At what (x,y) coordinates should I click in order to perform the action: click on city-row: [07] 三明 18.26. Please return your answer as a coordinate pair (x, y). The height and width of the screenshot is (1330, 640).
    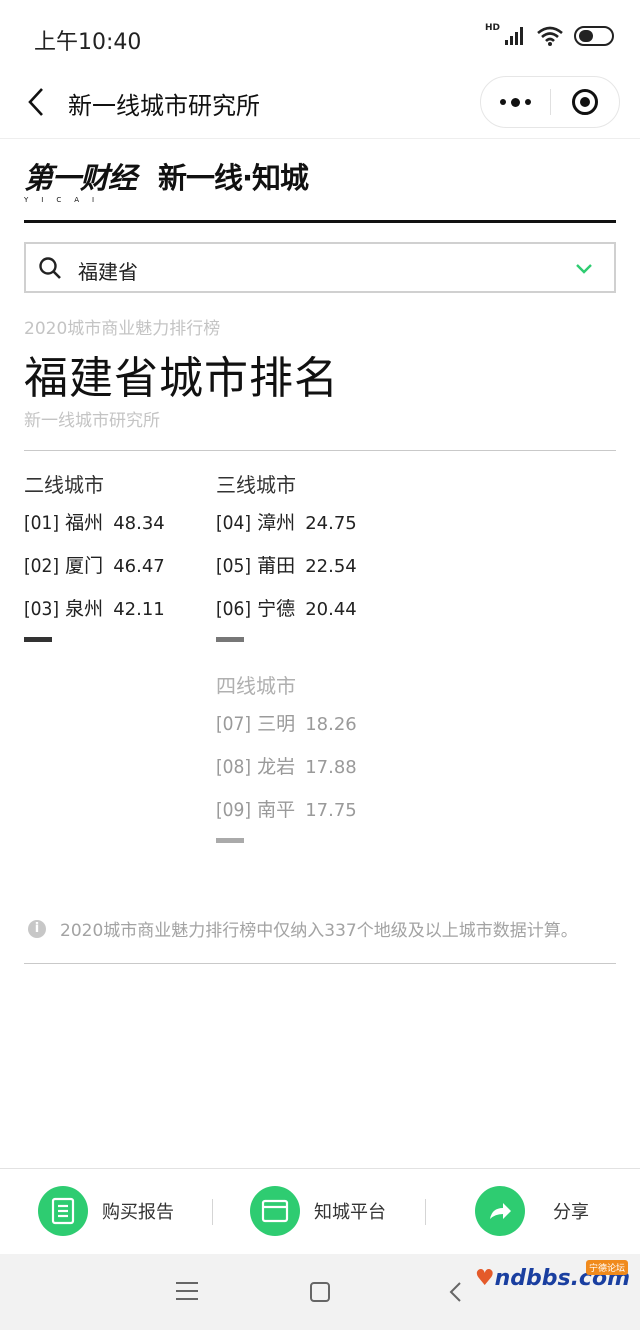
    Looking at the image, I should click on (286, 724).